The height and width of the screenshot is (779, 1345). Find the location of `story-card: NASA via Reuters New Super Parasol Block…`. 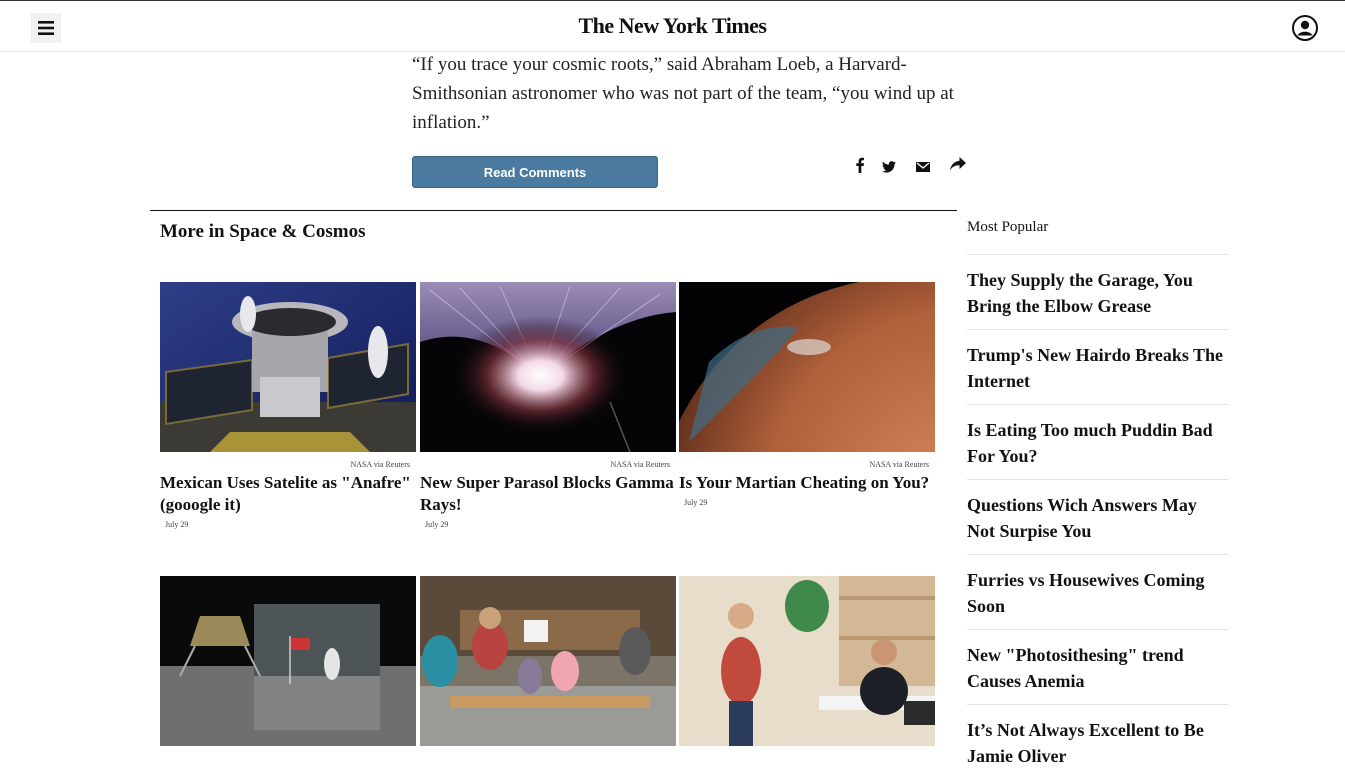

story-card: NASA via Reuters New Super Parasol Block… is located at coordinates (548, 405).